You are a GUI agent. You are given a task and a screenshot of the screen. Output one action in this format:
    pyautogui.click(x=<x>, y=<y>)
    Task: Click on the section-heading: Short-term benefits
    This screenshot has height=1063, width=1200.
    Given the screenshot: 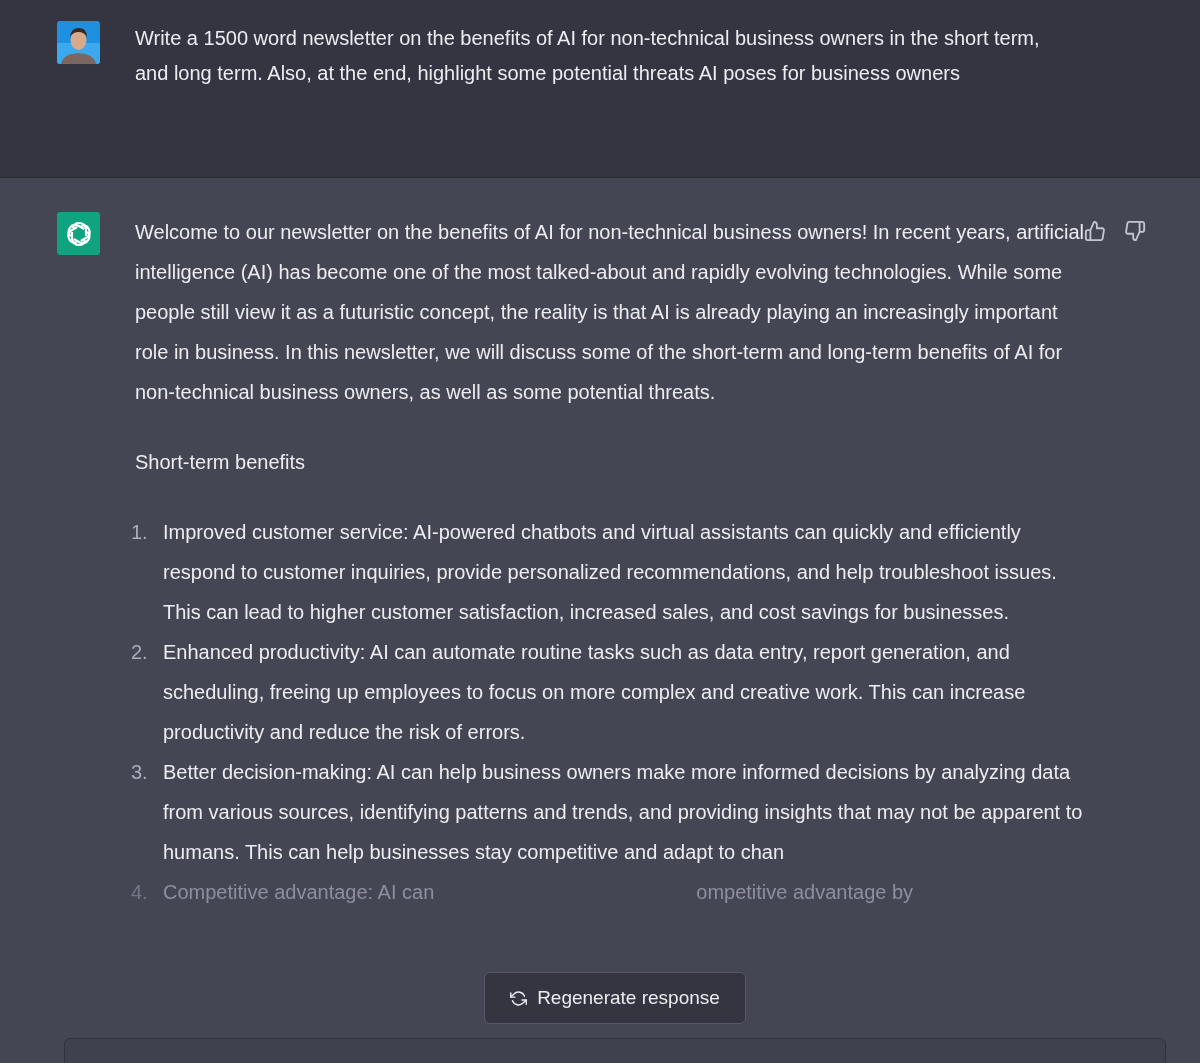 What is the action you would take?
    pyautogui.click(x=221, y=462)
    